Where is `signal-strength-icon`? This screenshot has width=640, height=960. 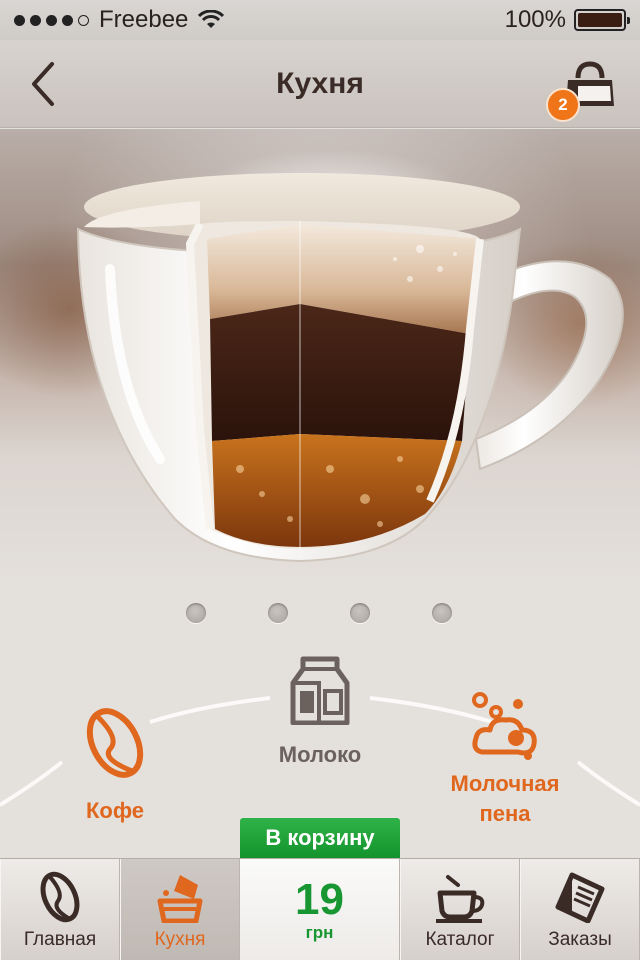 signal-strength-icon is located at coordinates (51, 20).